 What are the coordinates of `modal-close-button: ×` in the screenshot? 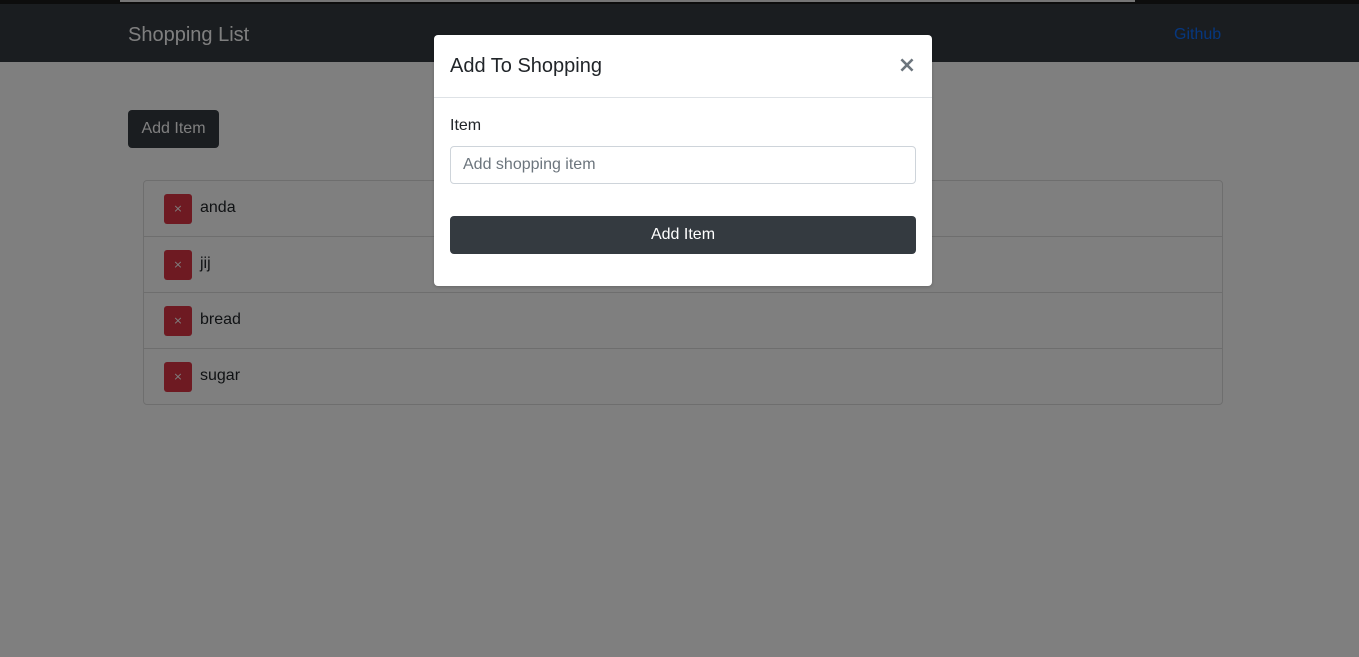 It's located at (907, 66).